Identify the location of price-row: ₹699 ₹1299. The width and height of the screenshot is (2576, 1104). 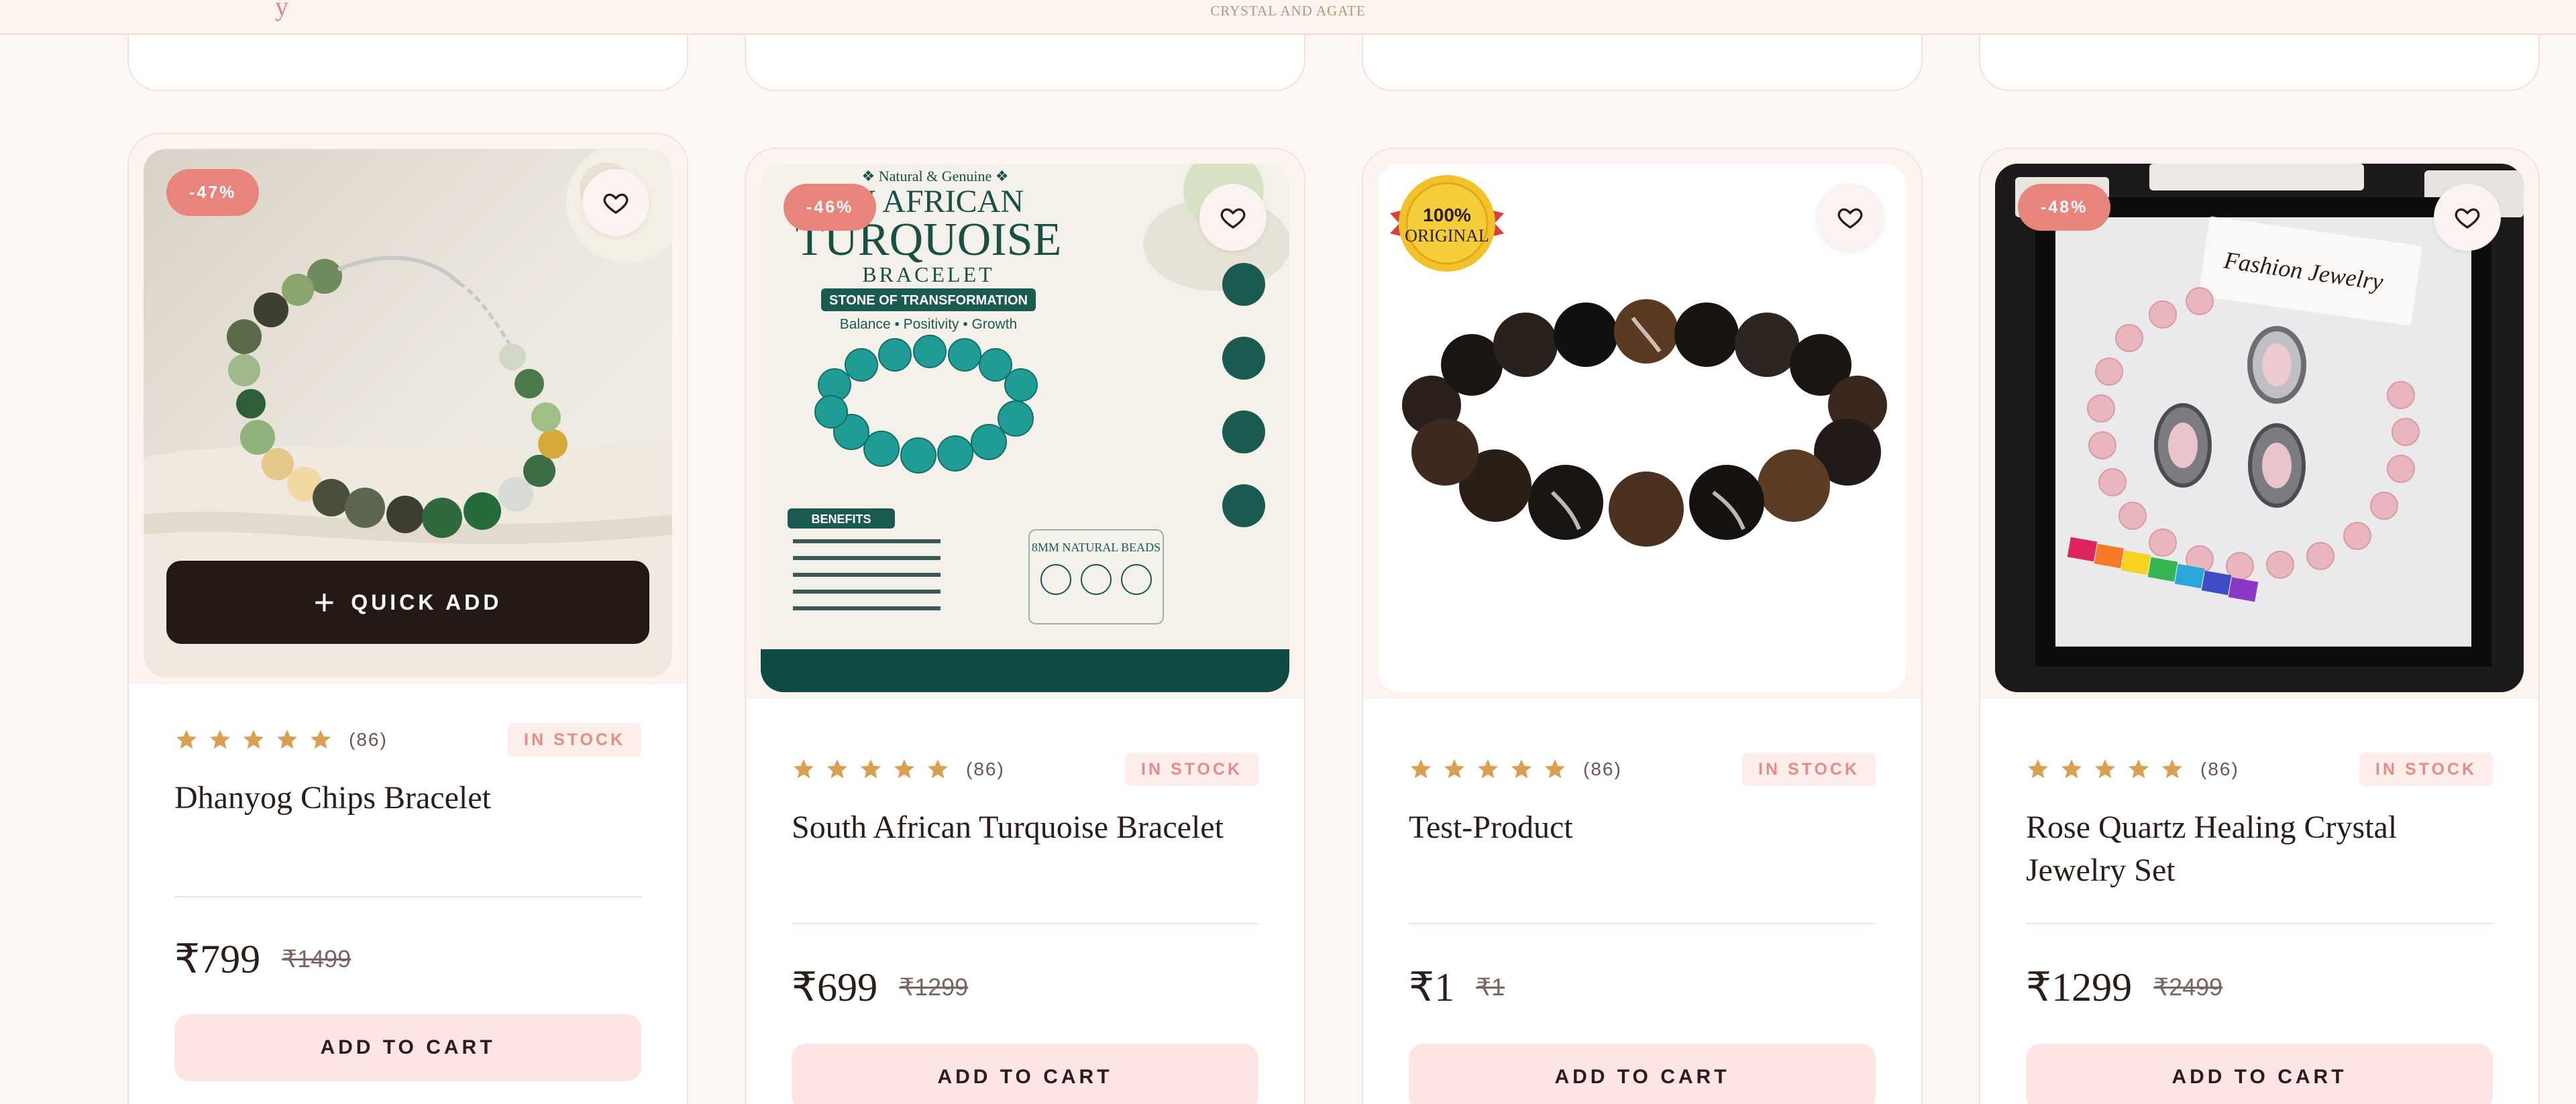
(880, 987).